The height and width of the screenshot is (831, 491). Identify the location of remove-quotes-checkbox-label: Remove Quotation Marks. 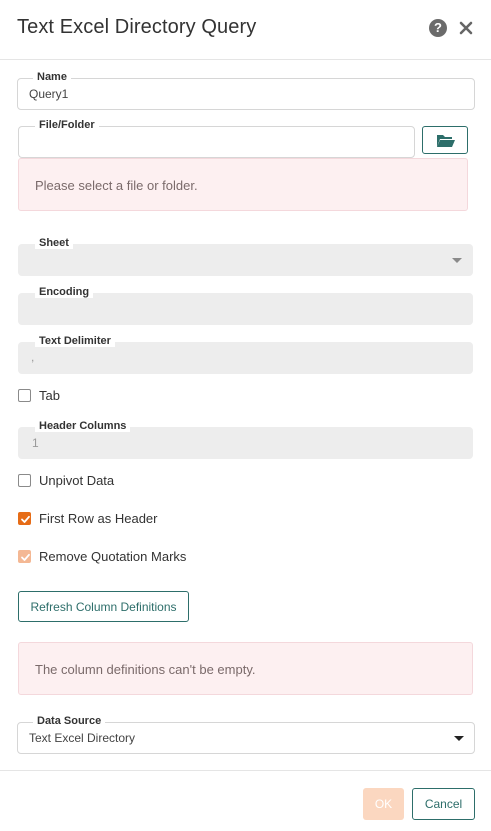
(113, 556).